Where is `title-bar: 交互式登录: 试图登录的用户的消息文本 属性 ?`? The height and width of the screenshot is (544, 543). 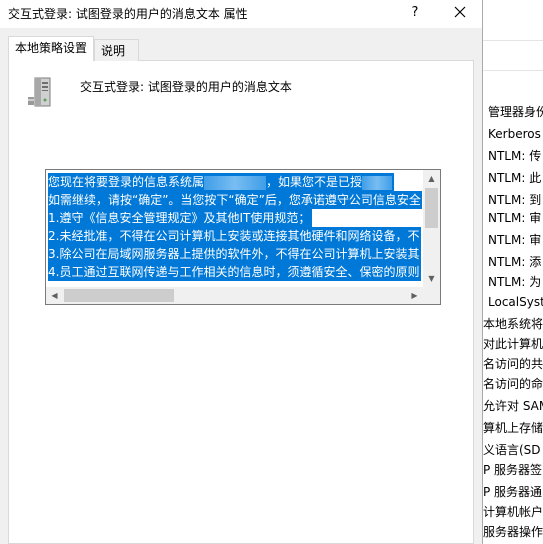 title-bar: 交互式登录: 试图登录的用户的消息文本 属性 ? is located at coordinates (241, 14).